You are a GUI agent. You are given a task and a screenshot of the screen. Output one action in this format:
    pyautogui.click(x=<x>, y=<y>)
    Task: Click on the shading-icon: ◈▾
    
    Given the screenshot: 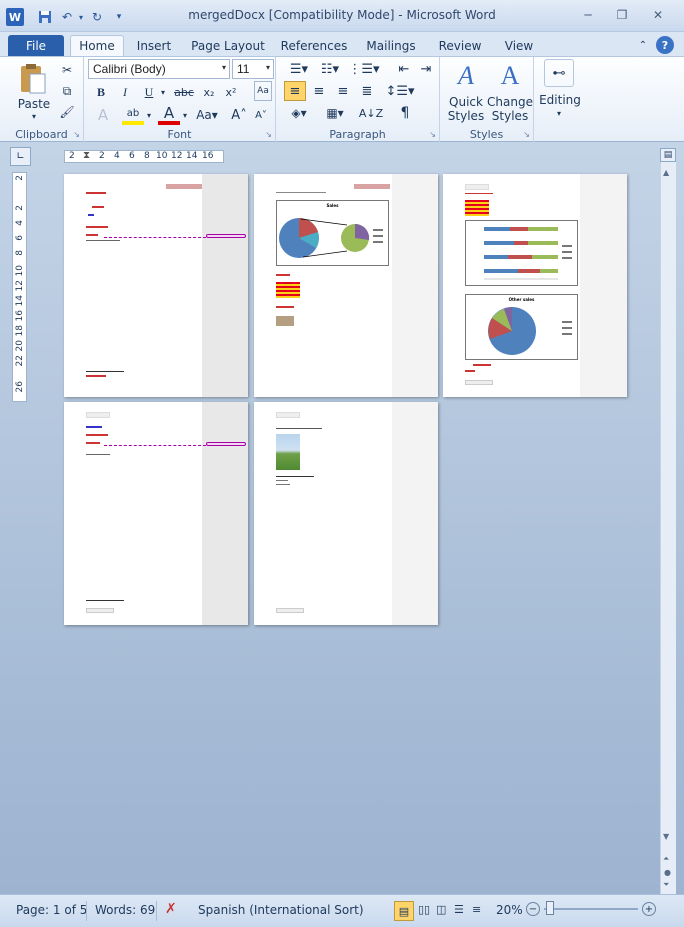 What is the action you would take?
    pyautogui.click(x=299, y=113)
    